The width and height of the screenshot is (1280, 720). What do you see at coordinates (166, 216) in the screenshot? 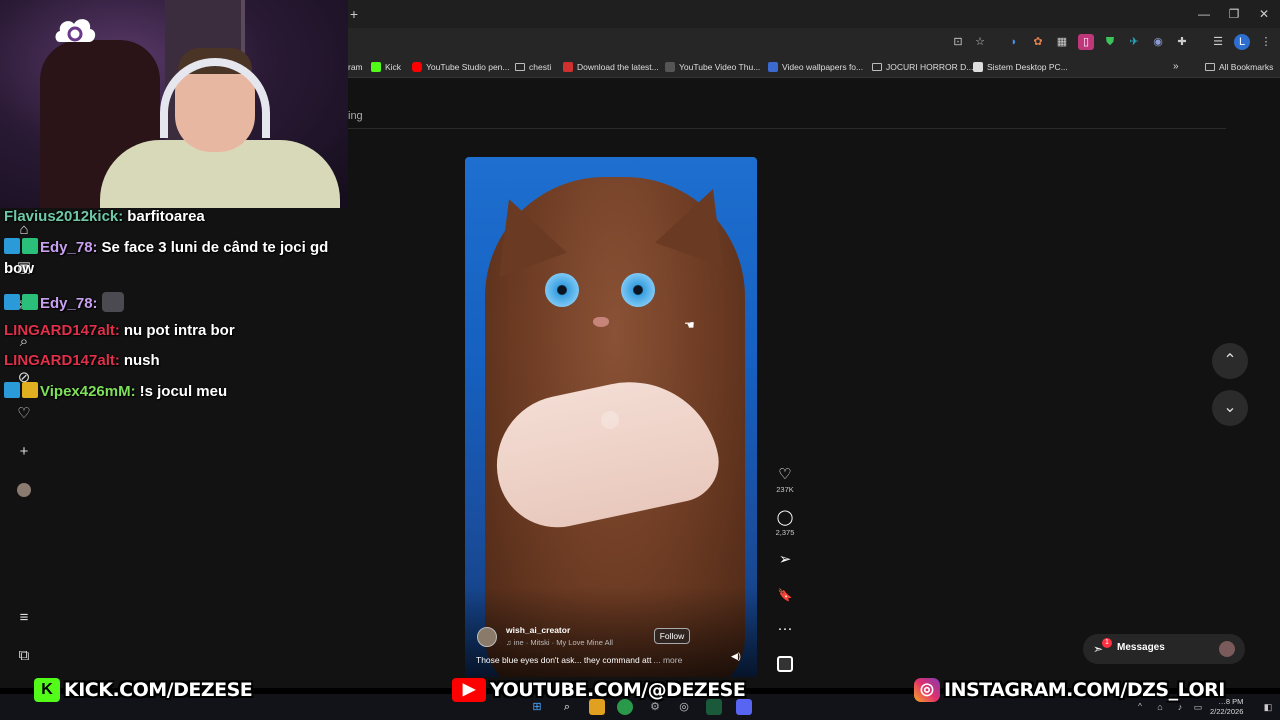
I see `chat-text: barfitoarea` at bounding box center [166, 216].